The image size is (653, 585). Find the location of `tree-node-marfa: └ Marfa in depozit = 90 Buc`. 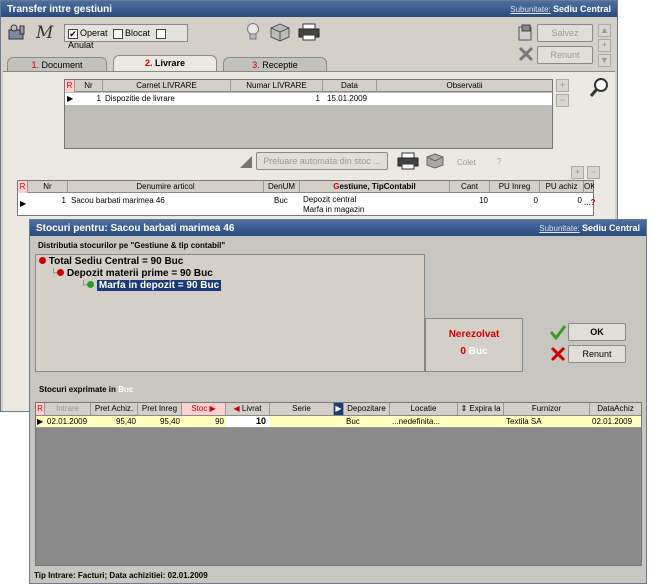

tree-node-marfa: └ Marfa in depozit = 90 Buc is located at coordinates (151, 285).